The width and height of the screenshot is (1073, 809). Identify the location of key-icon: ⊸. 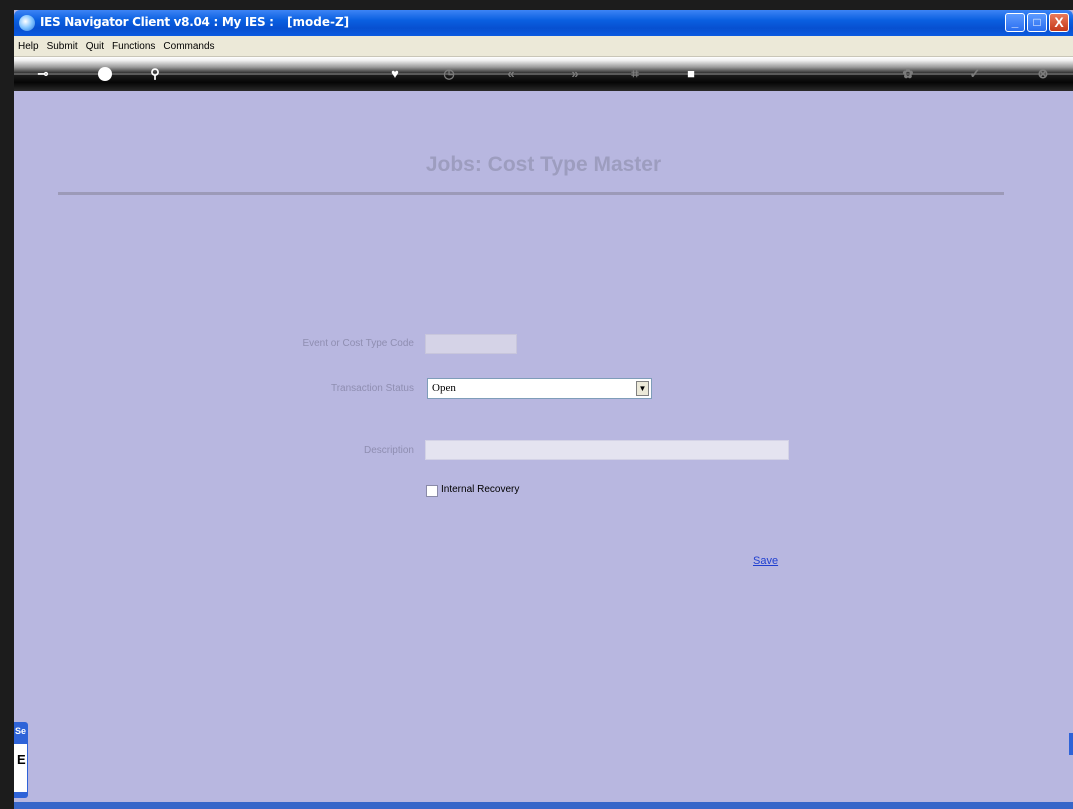
(43, 74).